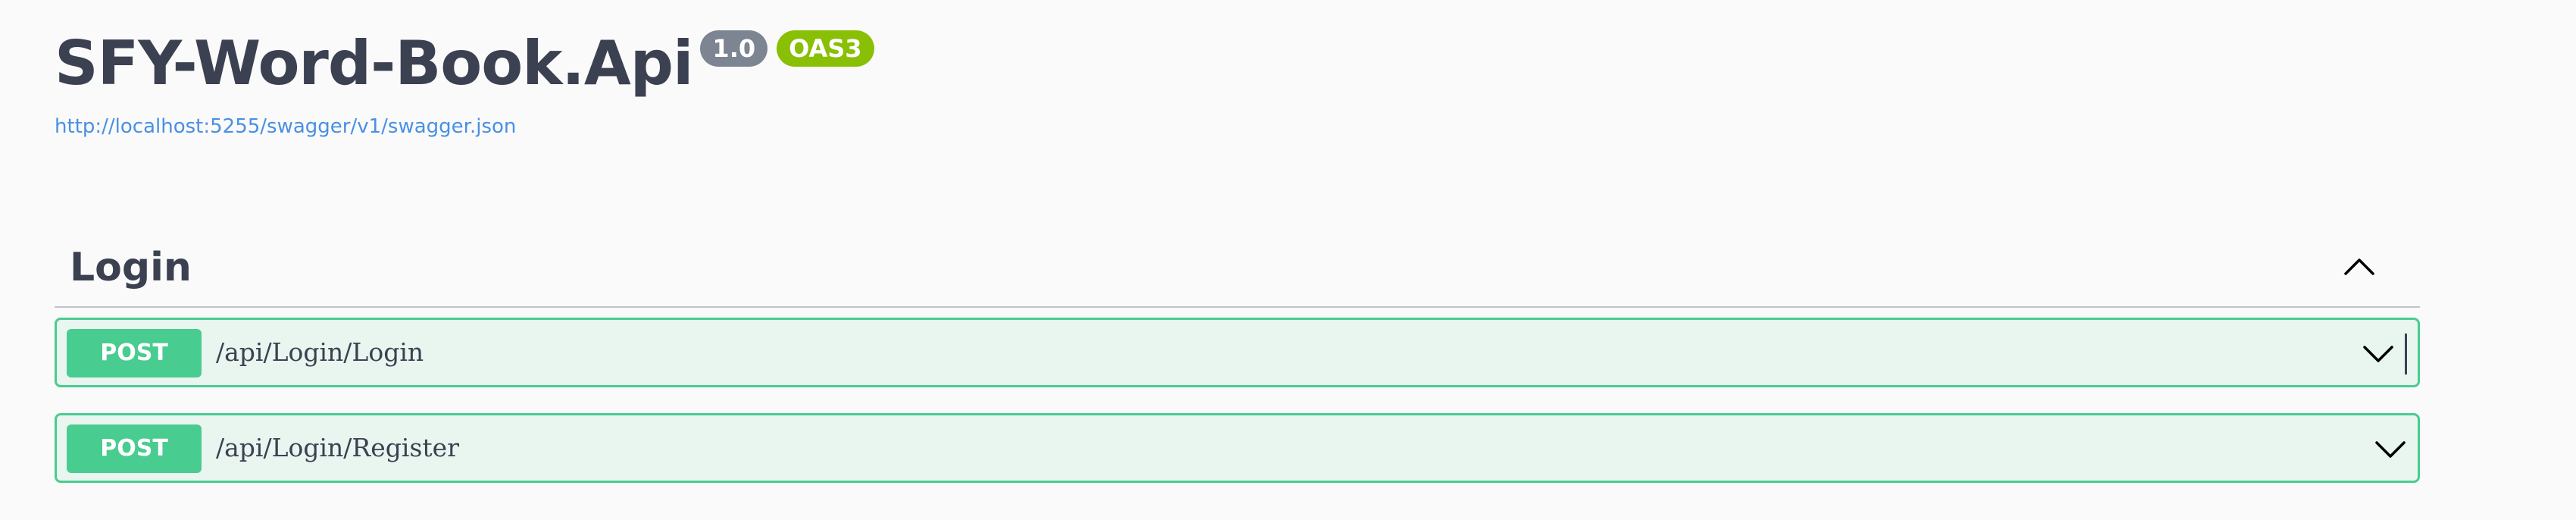 This screenshot has width=2576, height=520. I want to click on api-title: SFY-Word-Book.Api, so click(374, 64).